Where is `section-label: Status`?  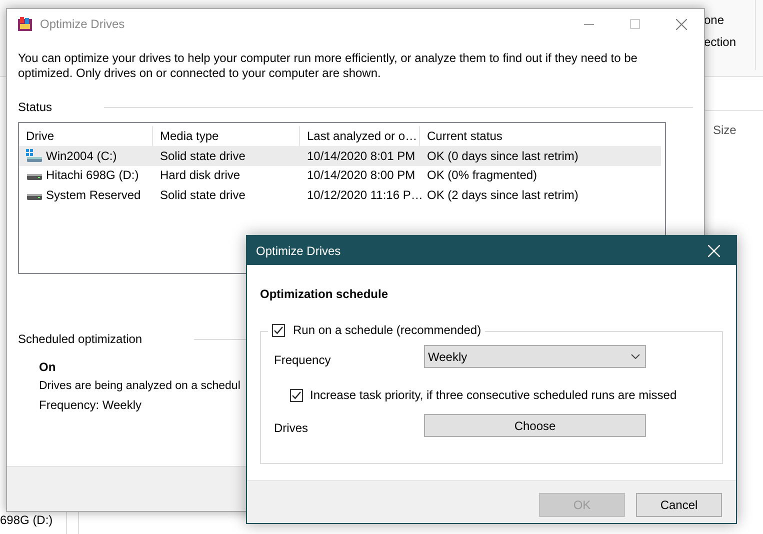
section-label: Status is located at coordinates (35, 107).